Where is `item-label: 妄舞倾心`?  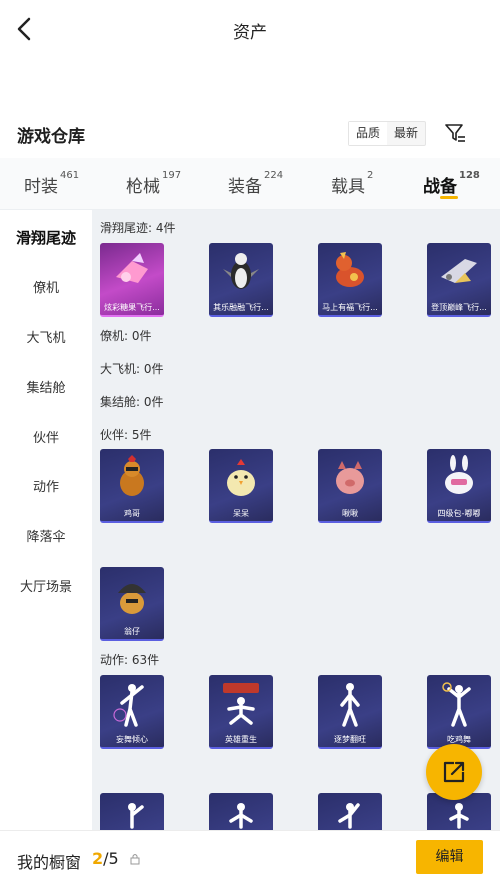 item-label: 妄舞倾心 is located at coordinates (132, 739).